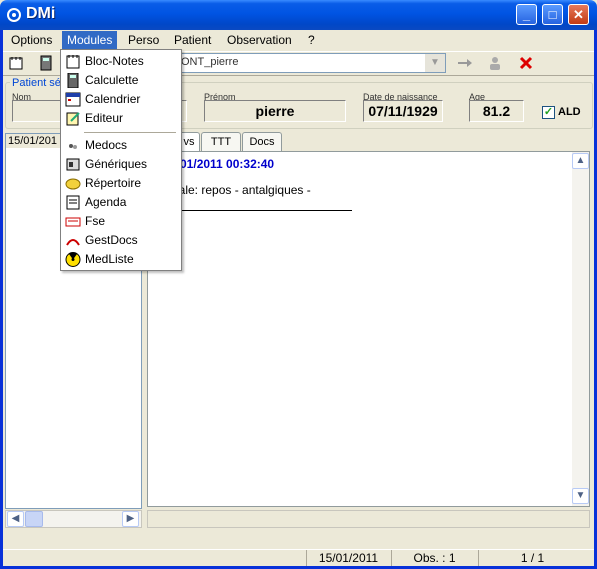 The height and width of the screenshot is (569, 597). Describe the element at coordinates (143, 40) in the screenshot. I see `menu-perso: Perso` at that location.